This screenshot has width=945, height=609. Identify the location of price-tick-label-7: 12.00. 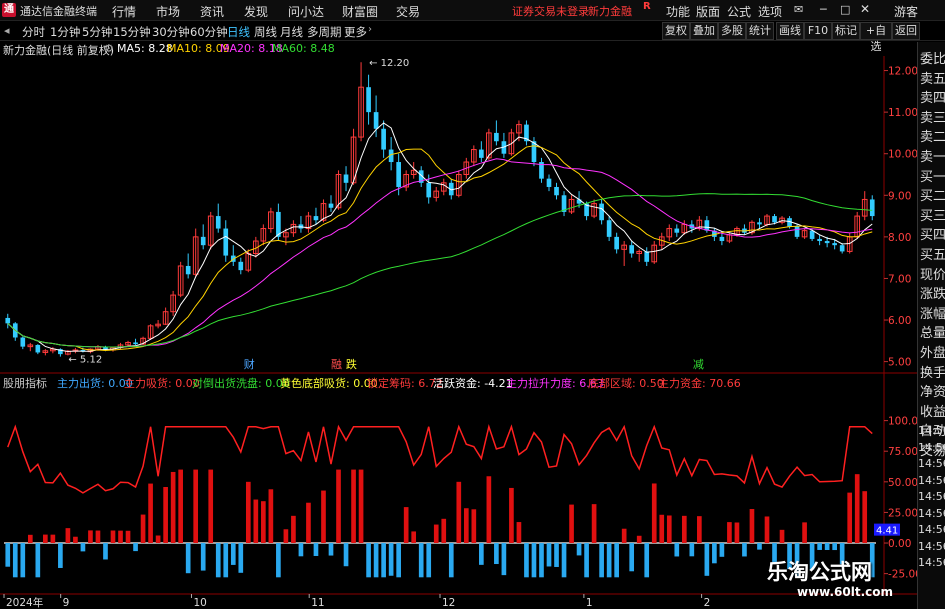
(902, 72).